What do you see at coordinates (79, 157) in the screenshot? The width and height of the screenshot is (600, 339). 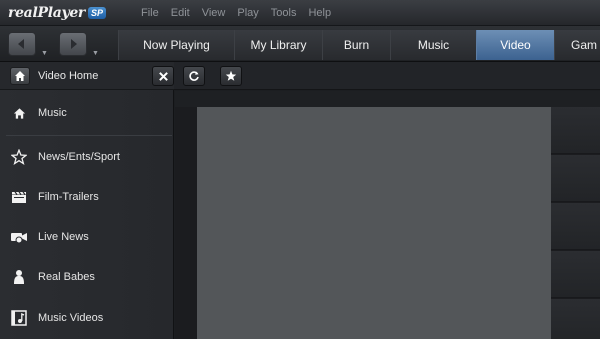 I see `sidebar-item-label: News/Ents/Sport` at bounding box center [79, 157].